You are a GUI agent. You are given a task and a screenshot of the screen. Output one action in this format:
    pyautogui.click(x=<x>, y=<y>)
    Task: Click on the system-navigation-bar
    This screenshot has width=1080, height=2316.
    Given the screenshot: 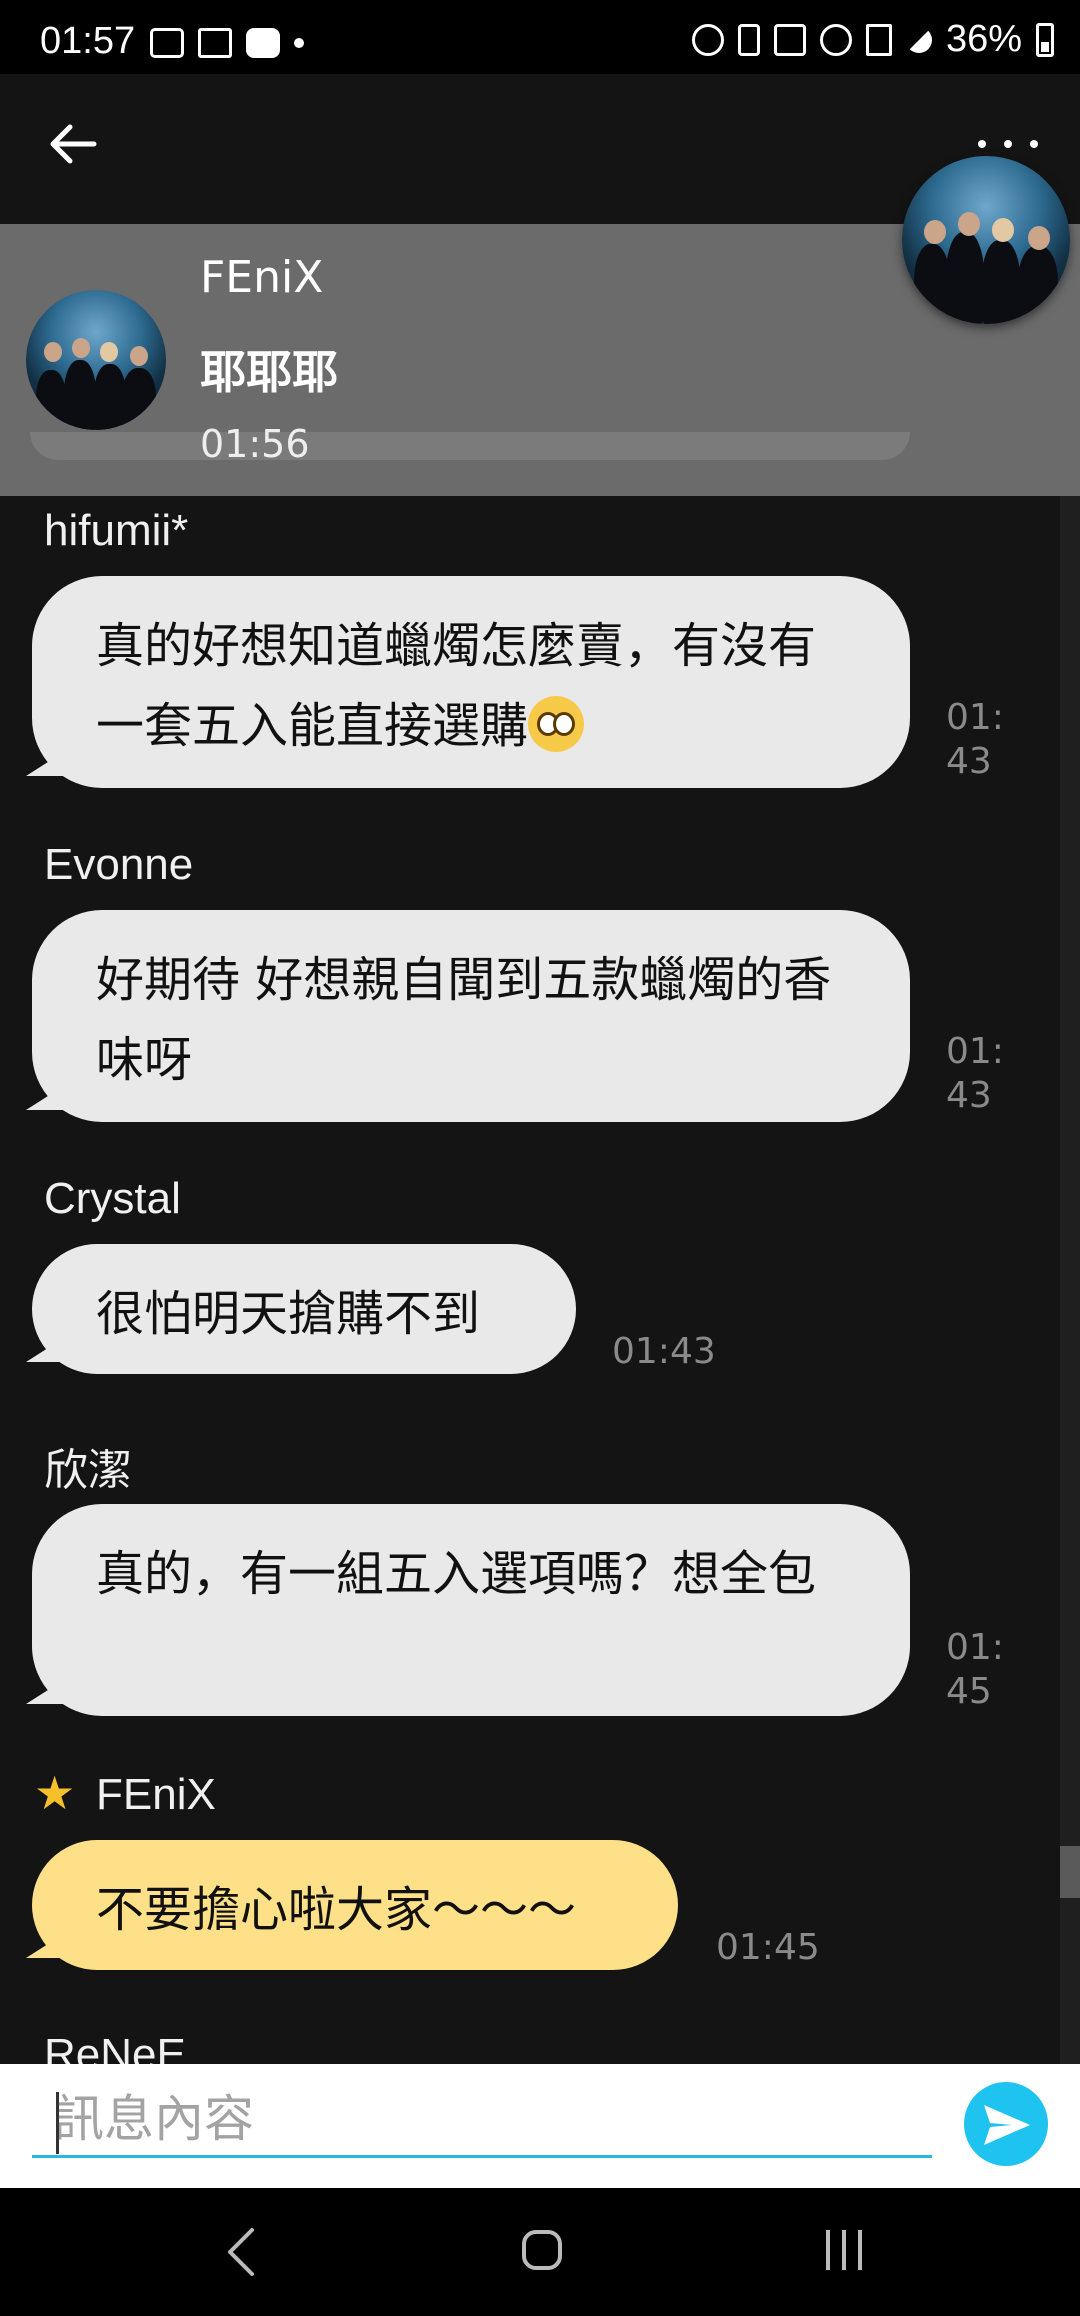 What is the action you would take?
    pyautogui.click(x=540, y=2252)
    